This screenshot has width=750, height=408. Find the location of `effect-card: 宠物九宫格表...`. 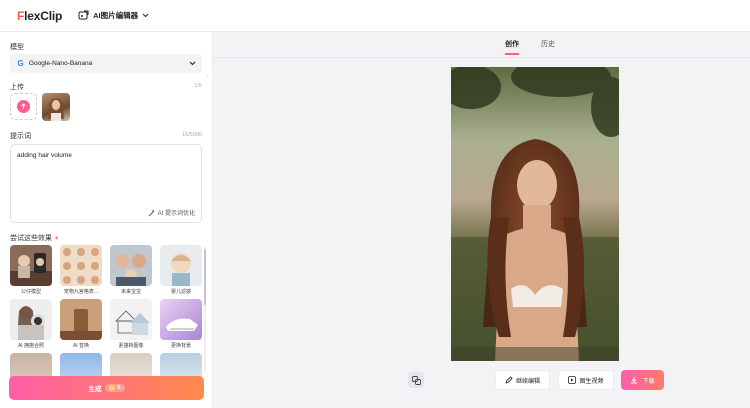

effect-card: 宠物九宫格表... is located at coordinates (81, 270).